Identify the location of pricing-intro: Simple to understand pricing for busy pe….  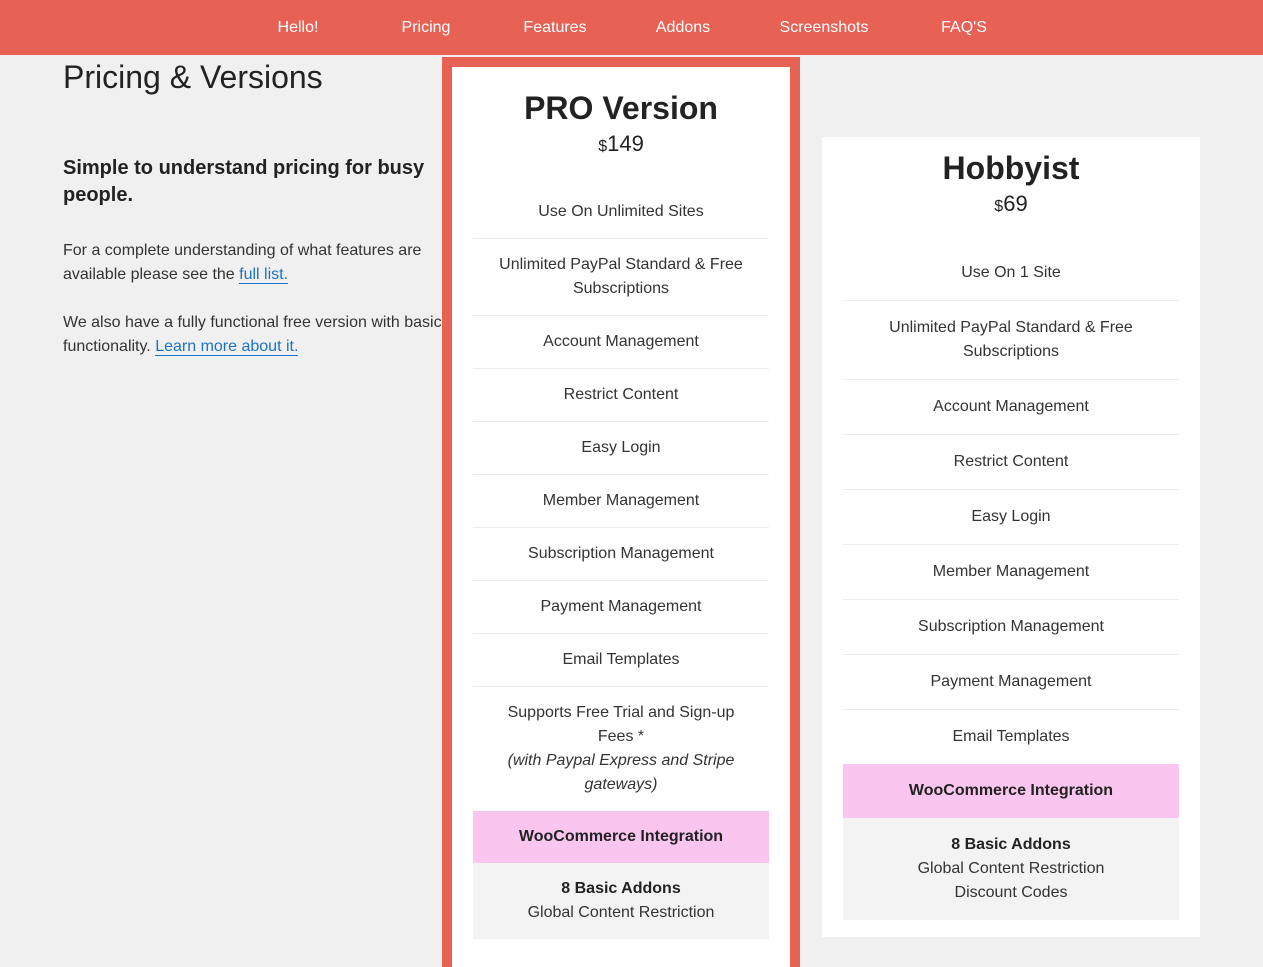
(253, 257).